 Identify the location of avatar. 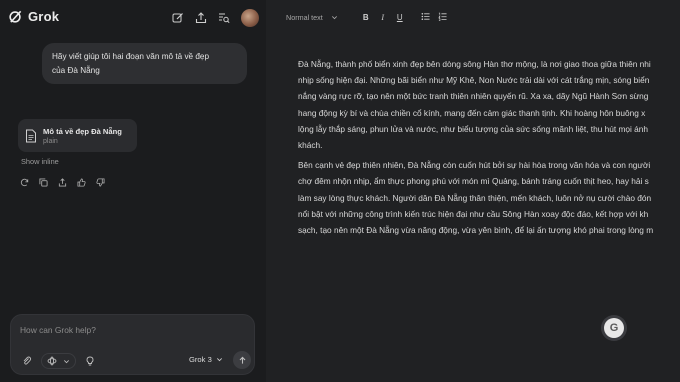
(250, 18).